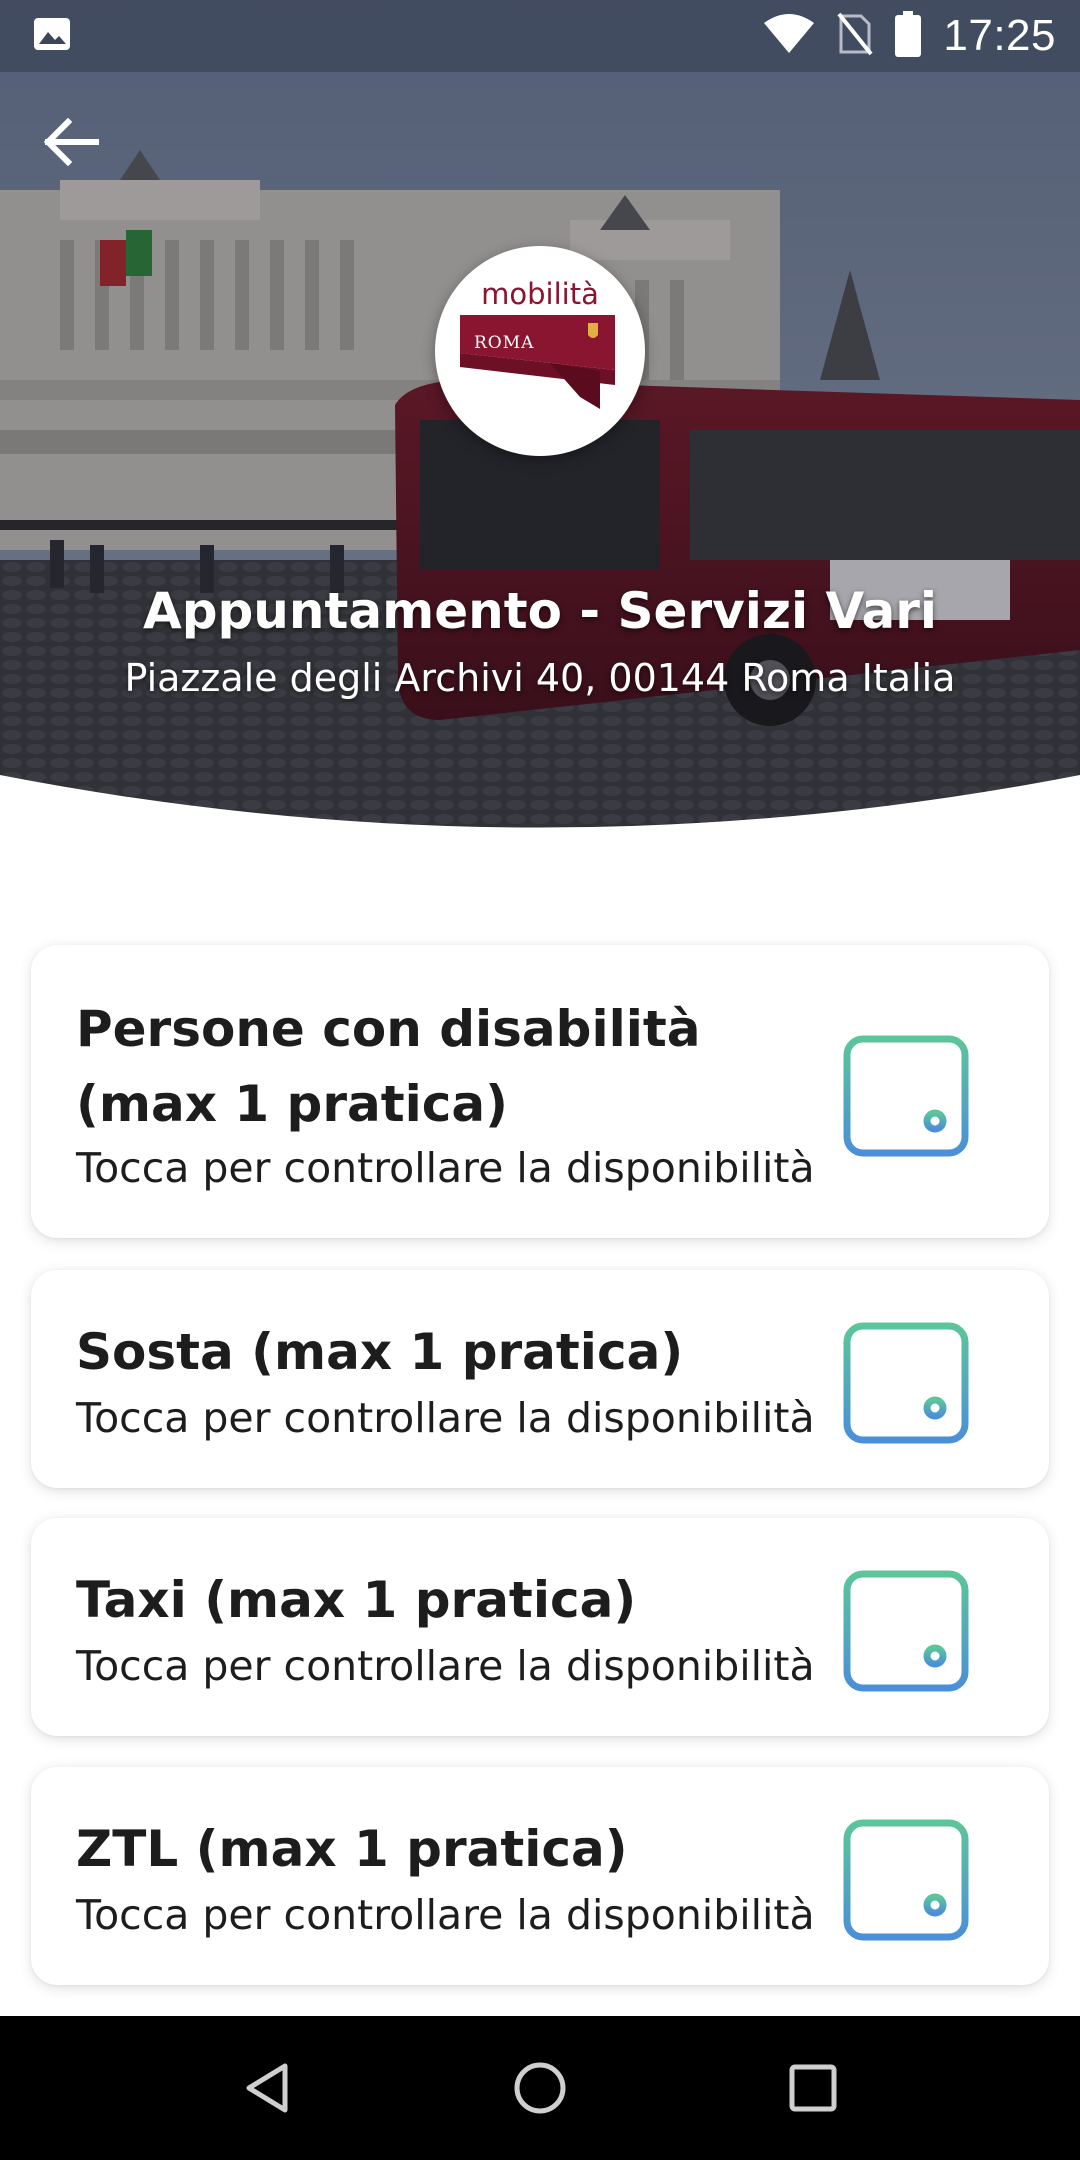  What do you see at coordinates (388, 1066) in the screenshot?
I see `service-title: Persone con disabilità (max 1 pratica)` at bounding box center [388, 1066].